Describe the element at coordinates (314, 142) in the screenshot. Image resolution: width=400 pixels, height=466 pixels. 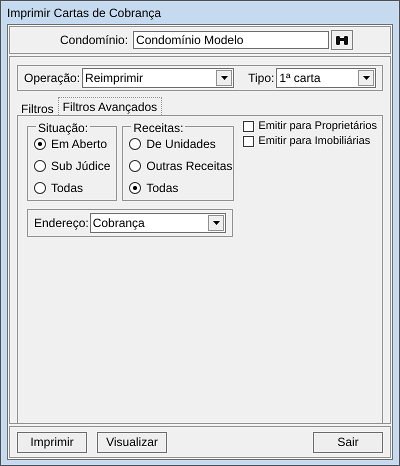
I see `checkbox-label: Emitir para Imobiliárias` at that location.